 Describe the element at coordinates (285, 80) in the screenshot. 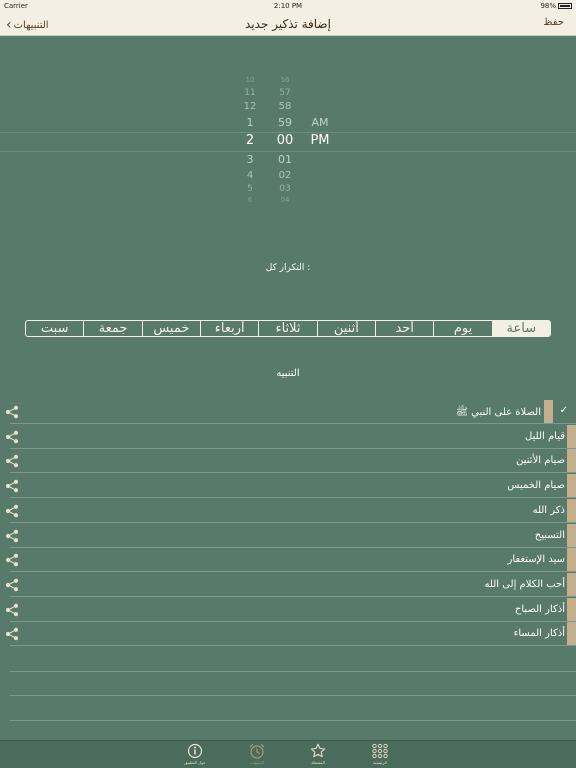

I see `minute-option: 56` at that location.